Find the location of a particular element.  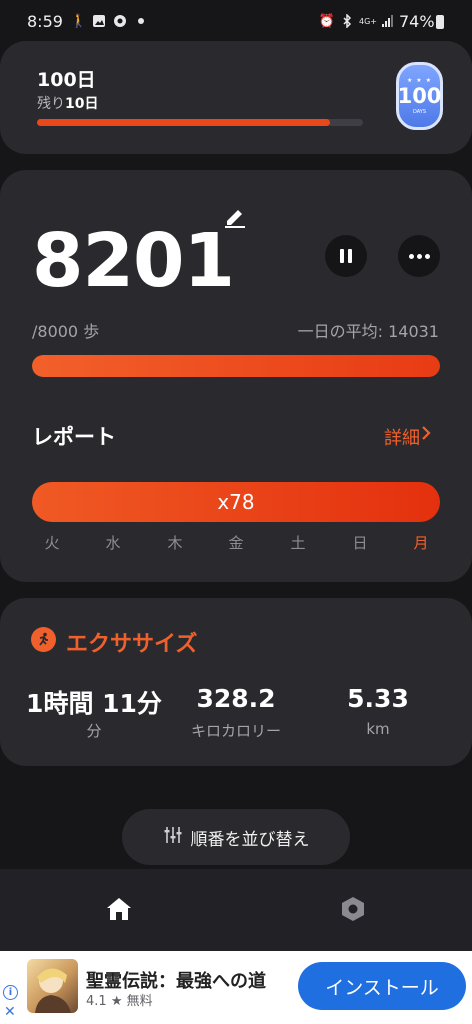

image-icon is located at coordinates (99, 21).